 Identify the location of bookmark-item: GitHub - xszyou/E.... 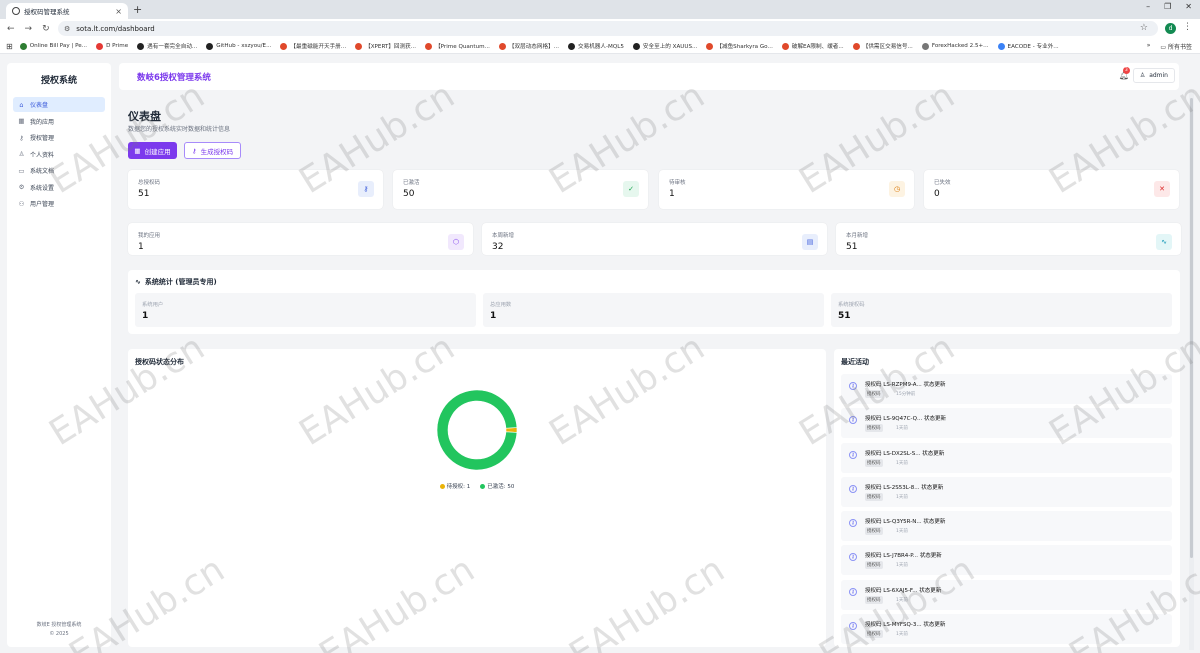
(238, 46).